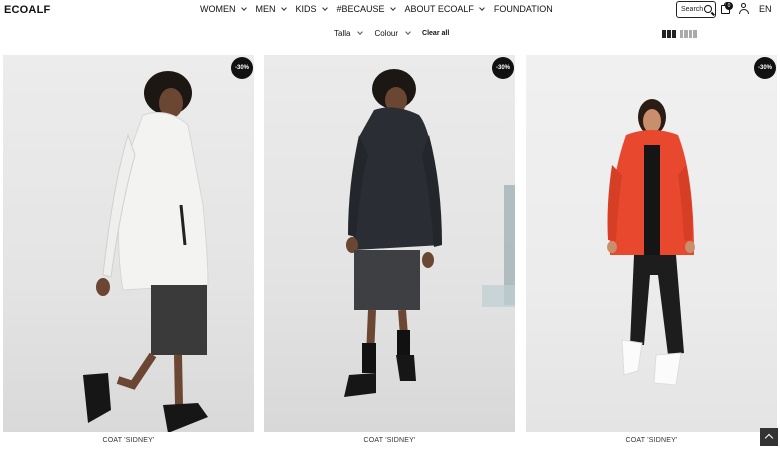 This screenshot has height=450, width=780. I want to click on product-photo-red-coat, so click(651, 242).